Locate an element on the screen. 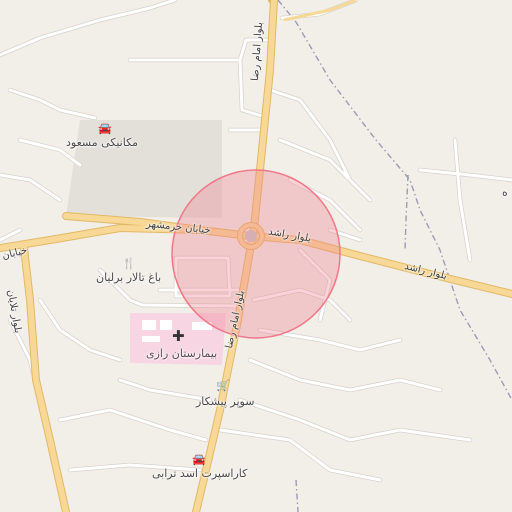  restaurant-icon: 🍴 is located at coordinates (129, 263).